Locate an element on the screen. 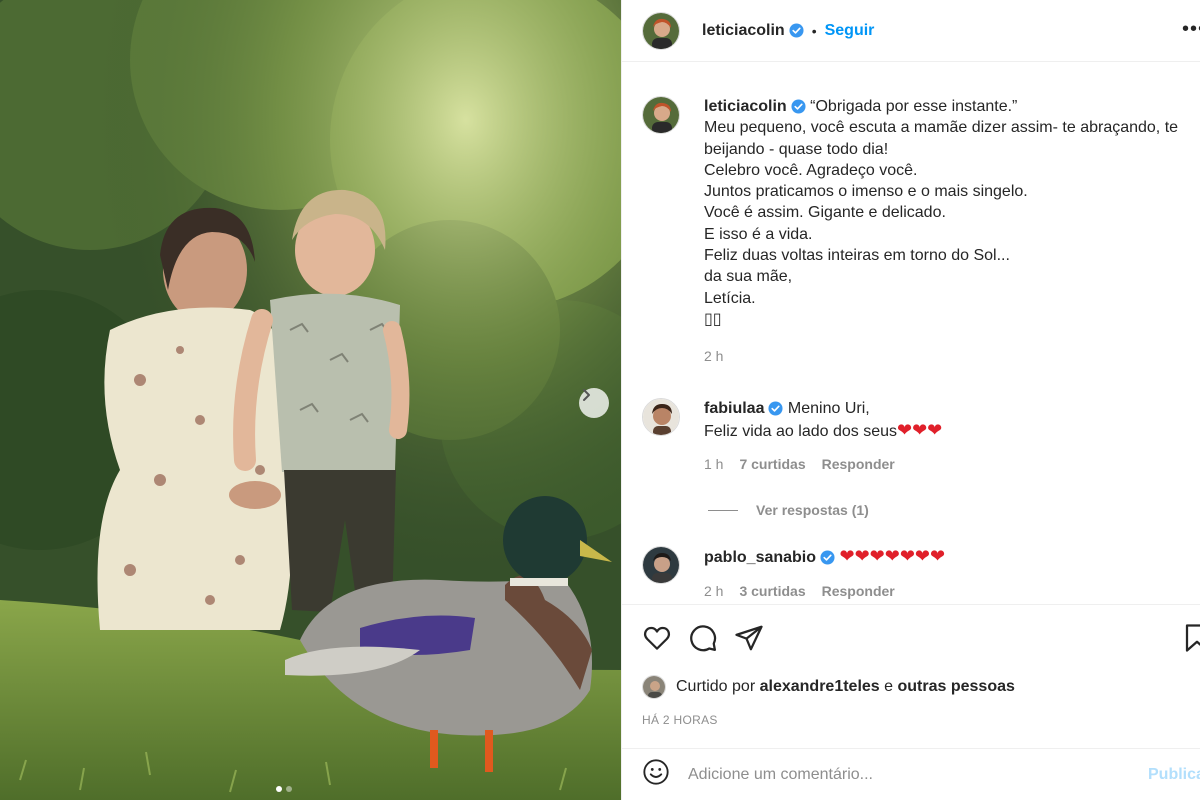 The image size is (1200, 800). post-date: HÁ 2 HORAS is located at coordinates (680, 720).